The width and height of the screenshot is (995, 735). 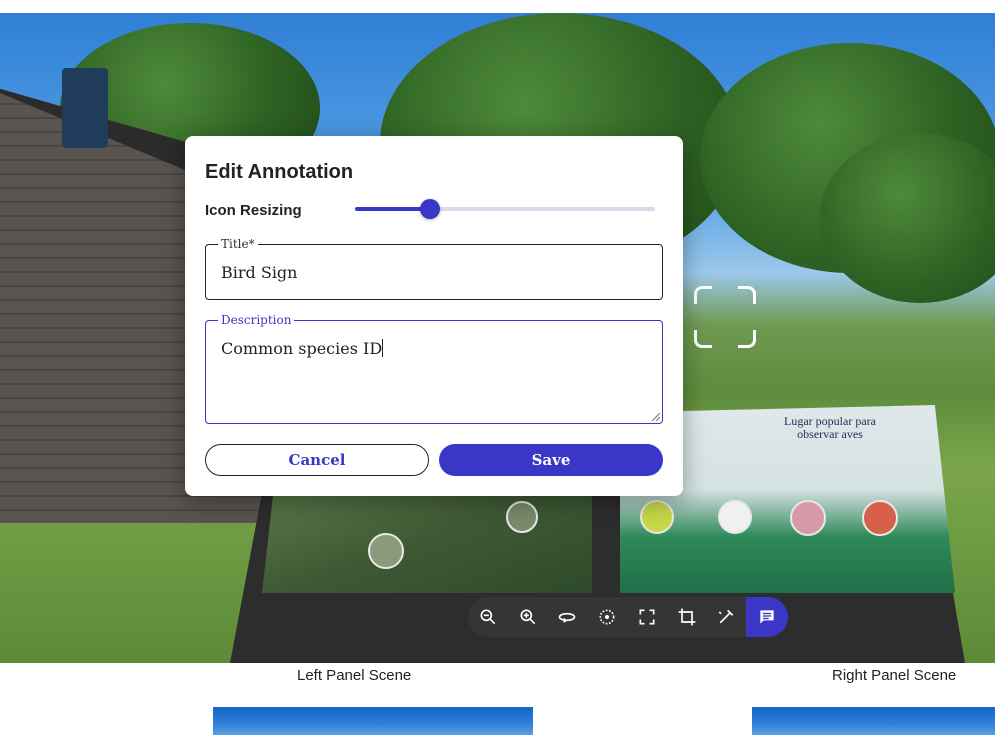 What do you see at coordinates (568, 617) in the screenshot?
I see `rotate-icon` at bounding box center [568, 617].